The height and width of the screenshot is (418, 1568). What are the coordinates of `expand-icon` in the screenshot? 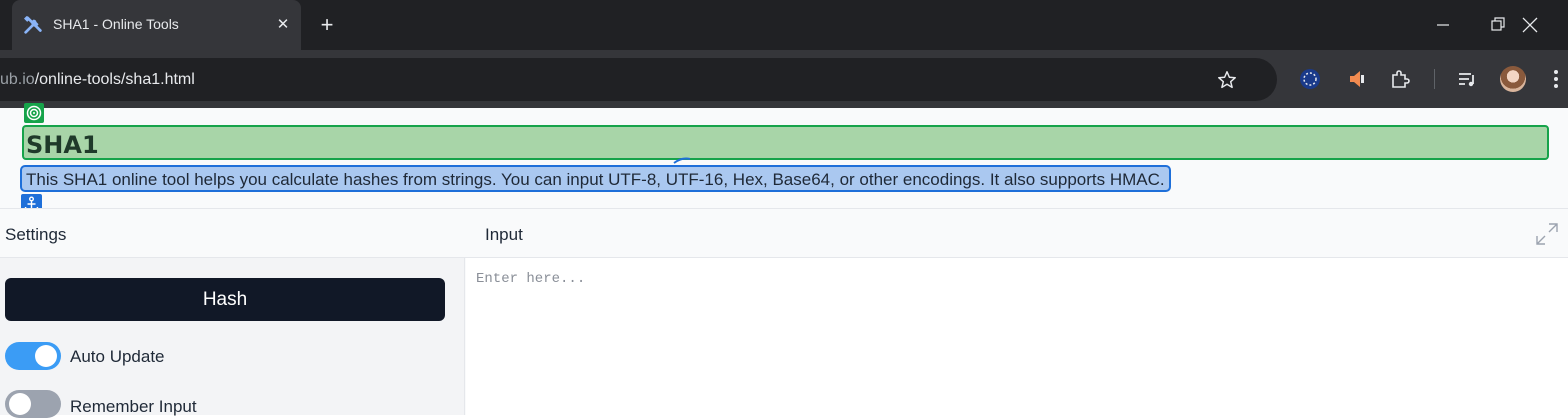 It's located at (1547, 234).